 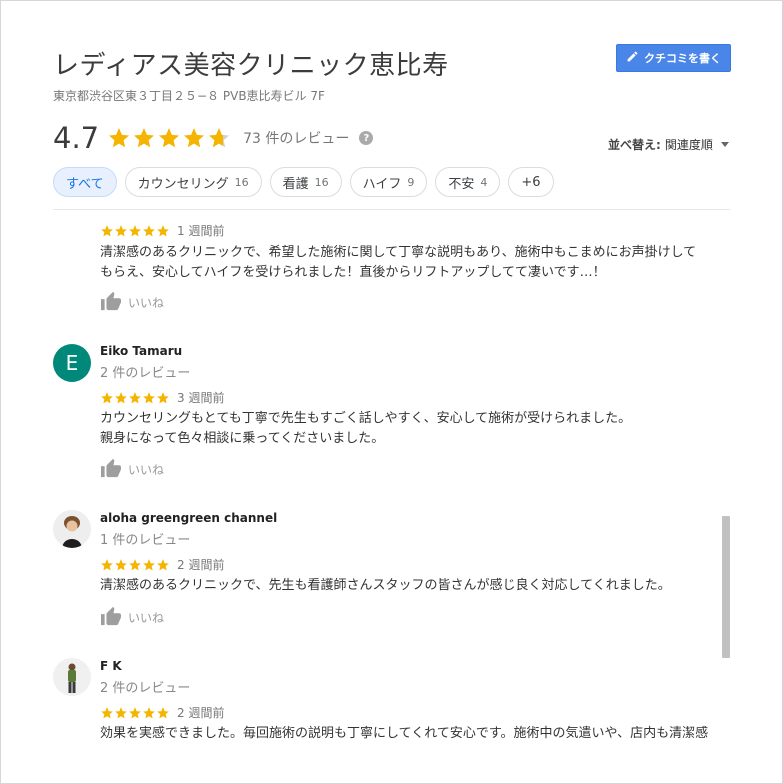 What do you see at coordinates (145, 540) in the screenshot?
I see `review-author-meta: 1 件のレビュー` at bounding box center [145, 540].